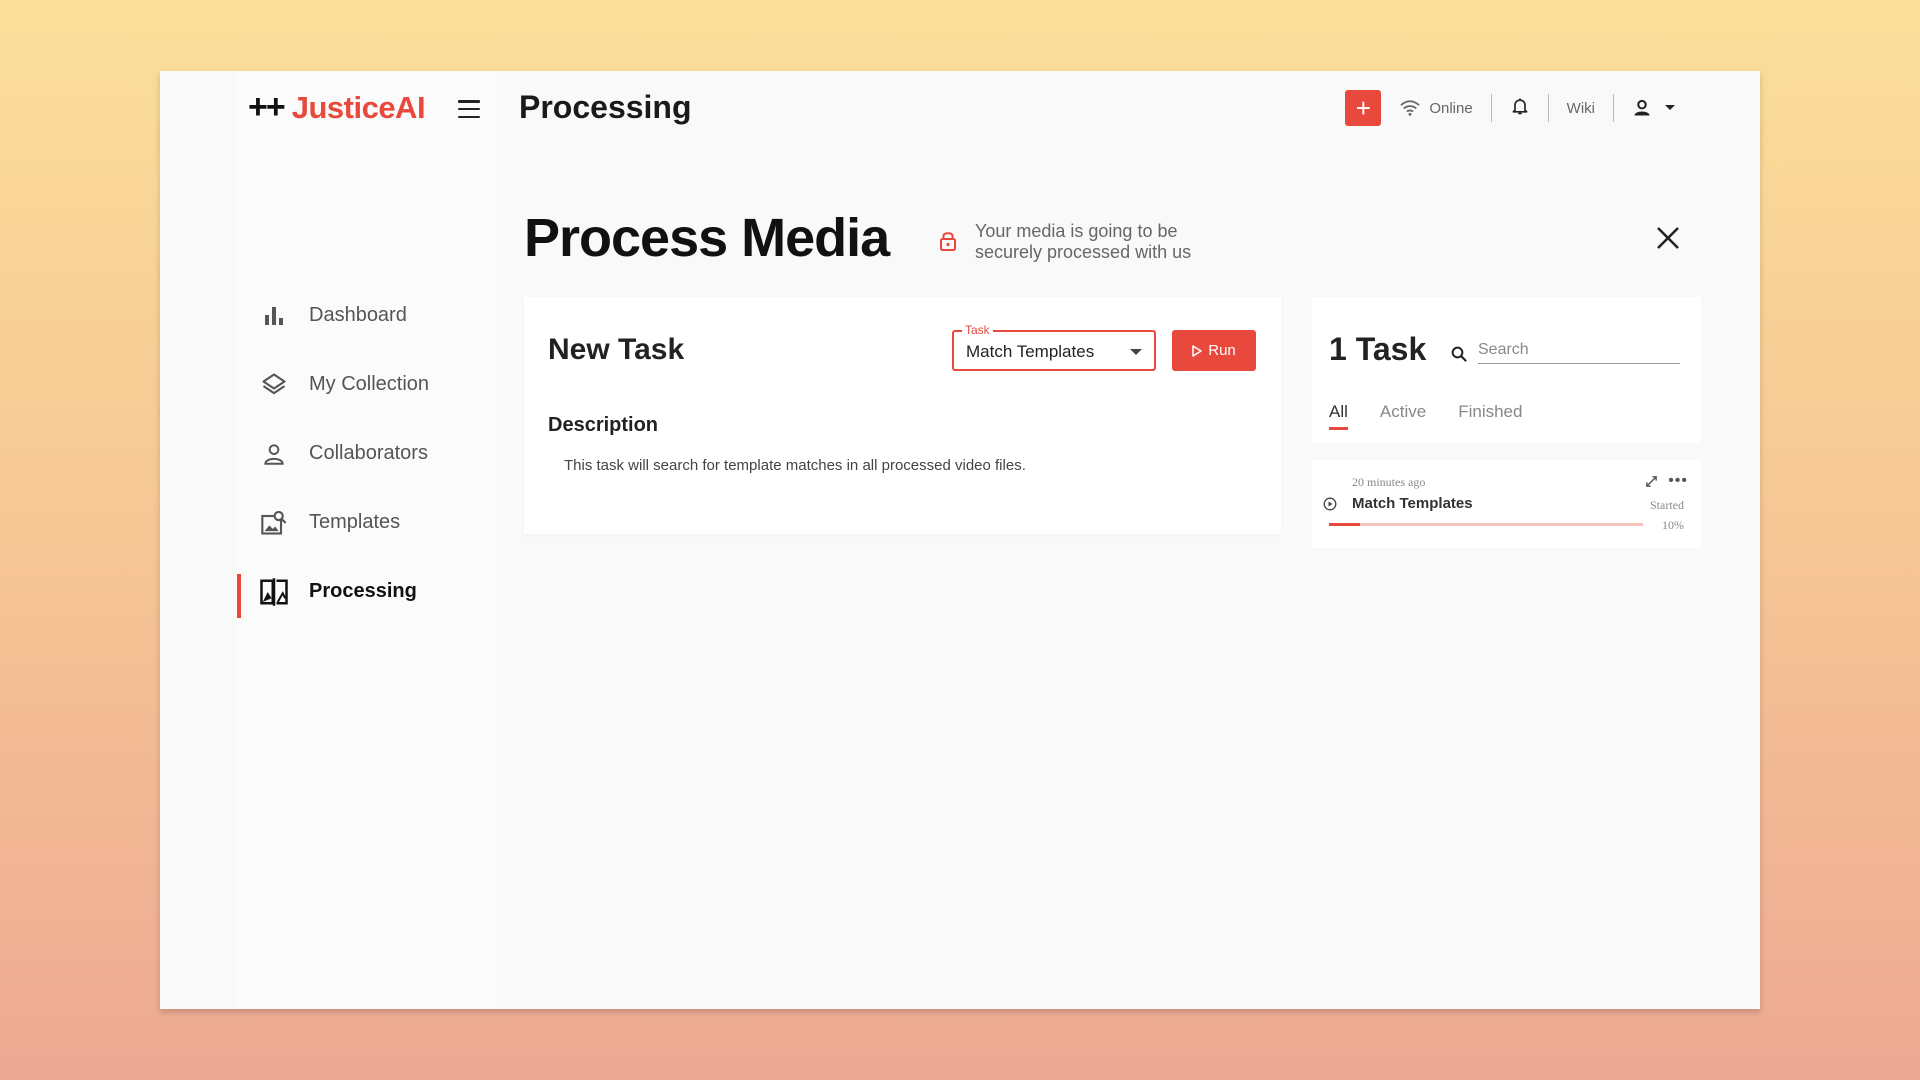 Image resolution: width=1920 pixels, height=1080 pixels. What do you see at coordinates (1506, 370) in the screenshot?
I see `task-list-panel: 1 Task All Active Finished` at bounding box center [1506, 370].